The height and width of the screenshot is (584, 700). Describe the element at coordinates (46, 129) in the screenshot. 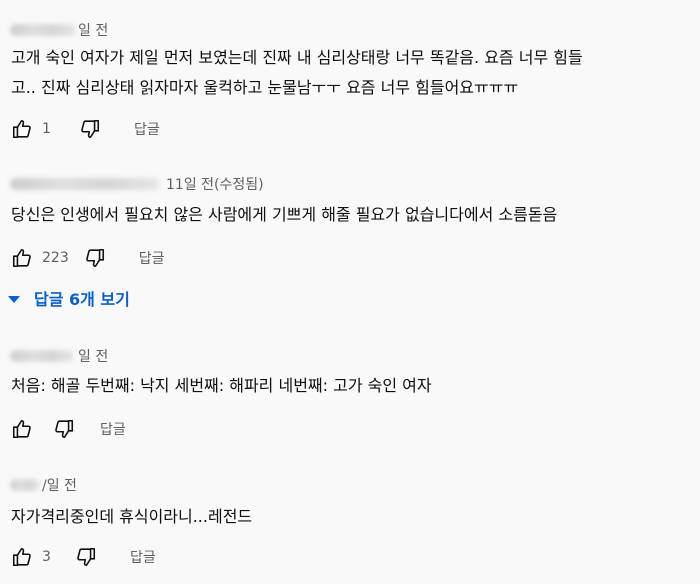

I see `like-count: 1` at that location.